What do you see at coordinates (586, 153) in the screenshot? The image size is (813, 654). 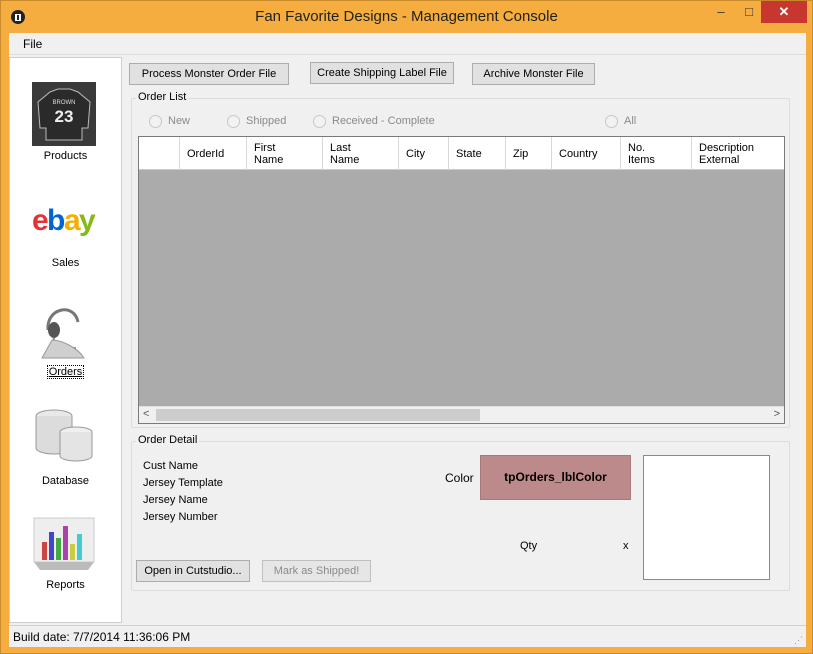 I see `column-country: Country` at bounding box center [586, 153].